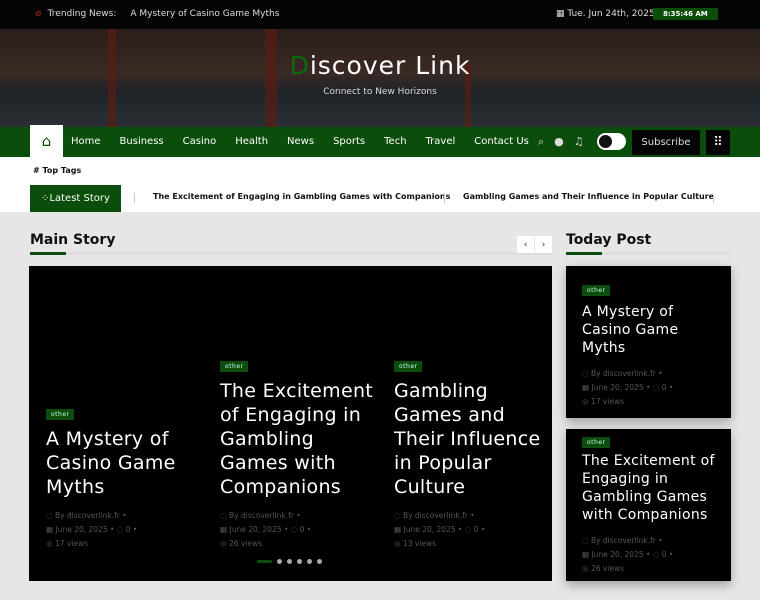 The image size is (760, 600). Describe the element at coordinates (648, 330) in the screenshot. I see `post-title: A Mystery of Casino Game Myths` at that location.